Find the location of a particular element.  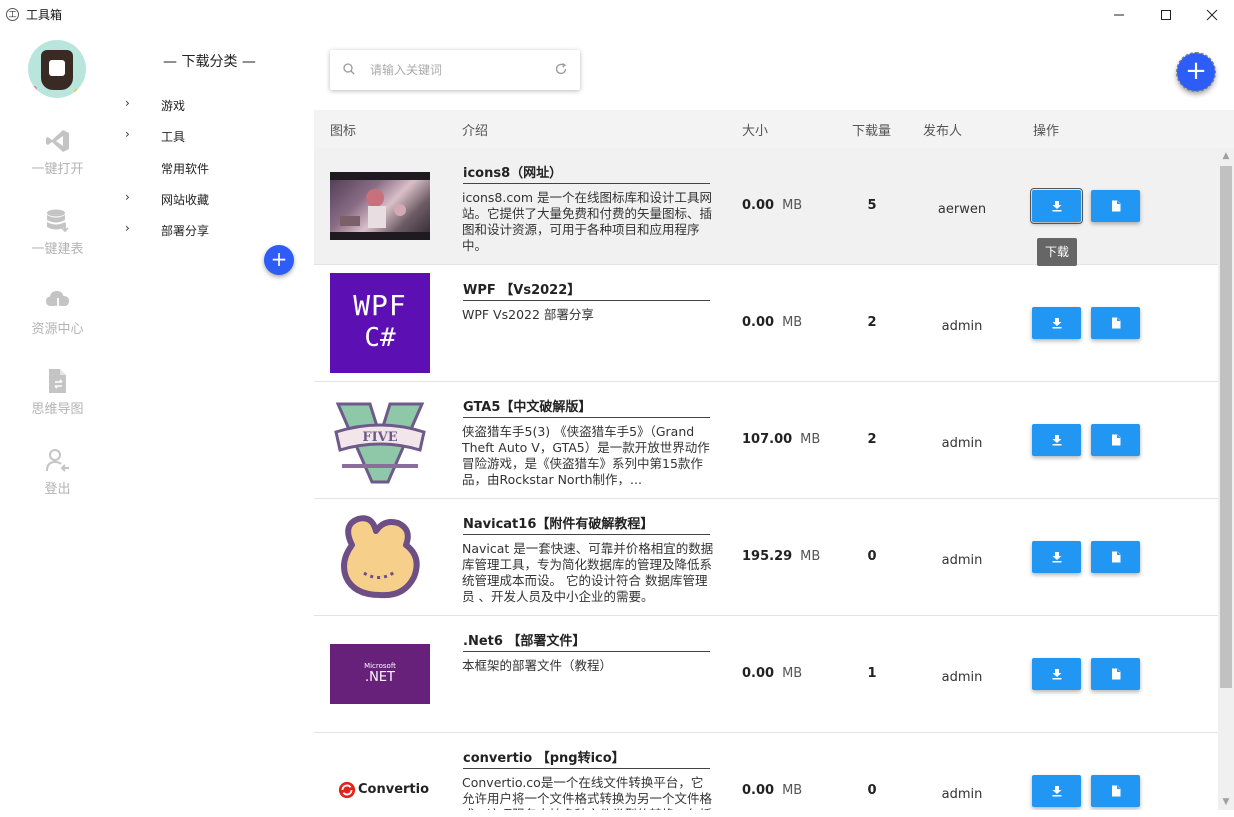

thumb-gta5: FIVE is located at coordinates (380, 440).